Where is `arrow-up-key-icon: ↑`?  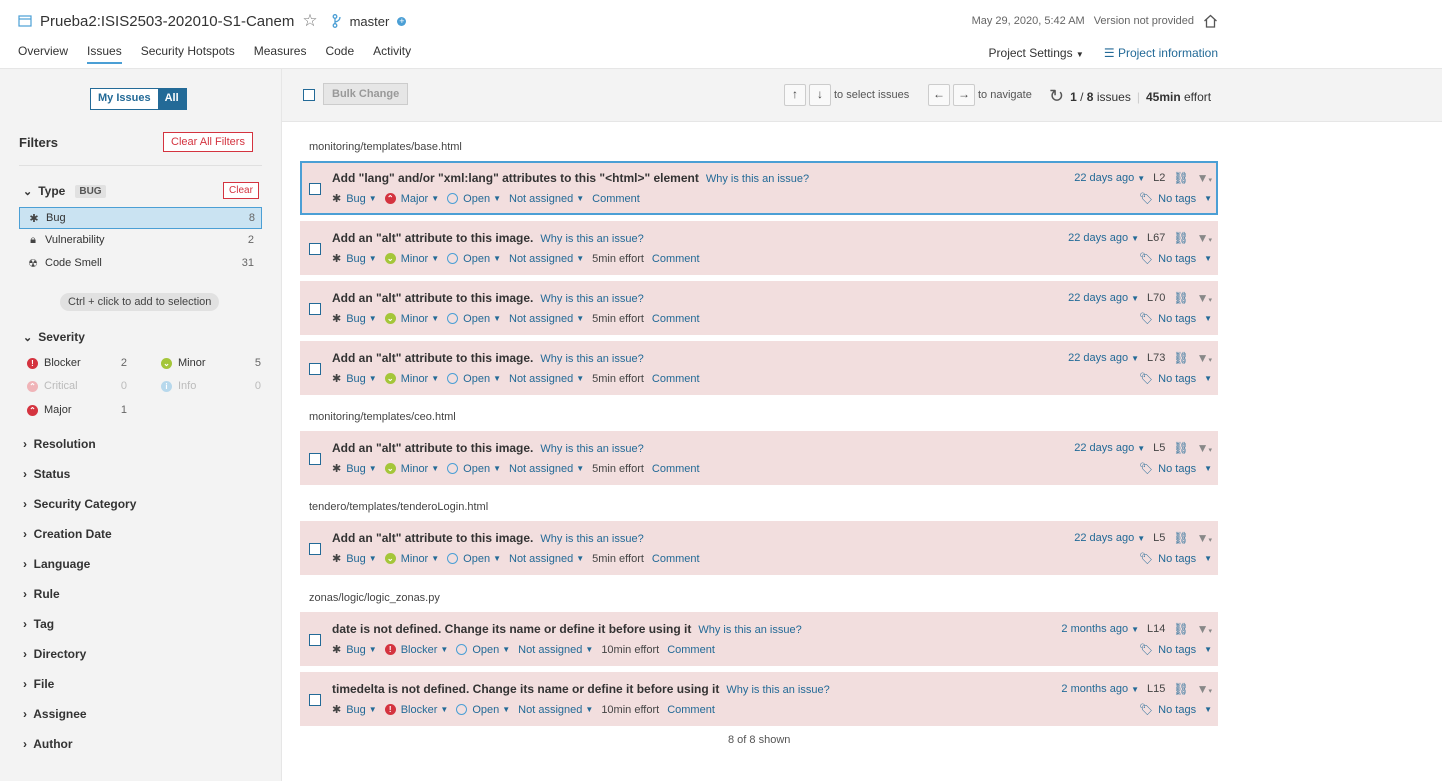 arrow-up-key-icon: ↑ is located at coordinates (795, 95).